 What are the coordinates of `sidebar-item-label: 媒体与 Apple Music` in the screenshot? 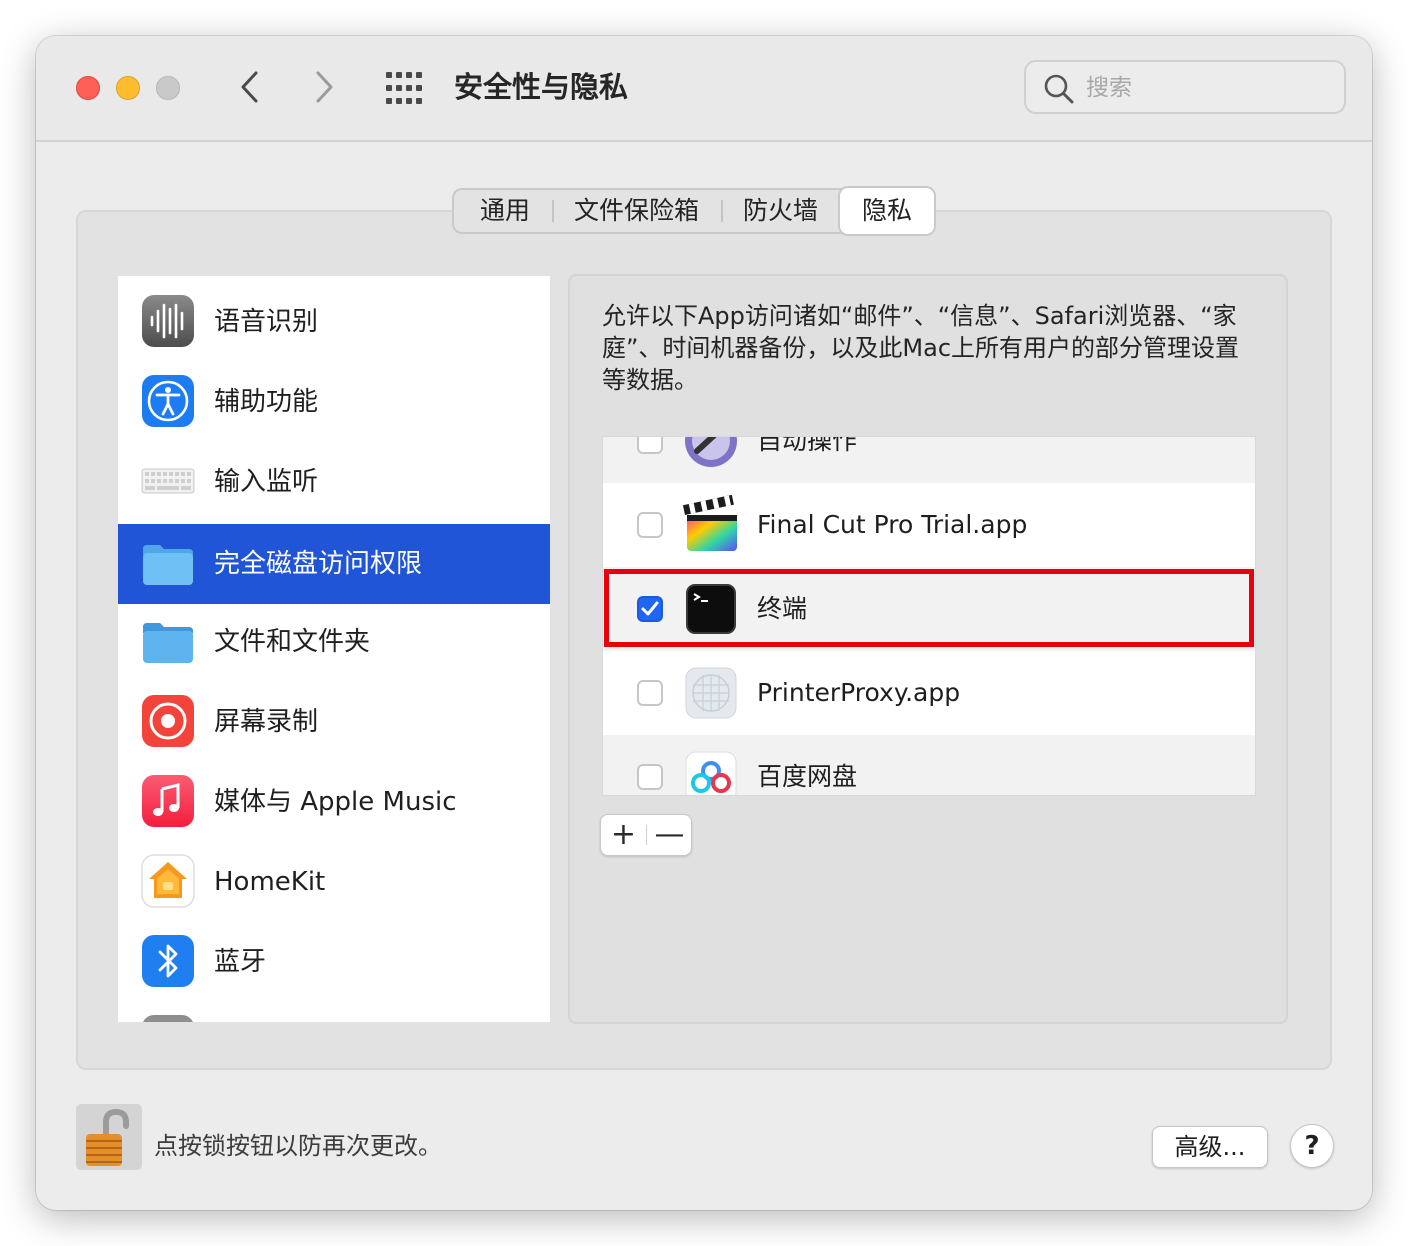 It's located at (335, 802).